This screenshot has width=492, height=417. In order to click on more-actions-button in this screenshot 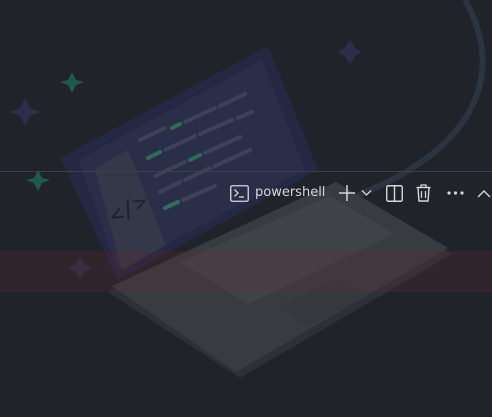, I will do `click(455, 193)`.